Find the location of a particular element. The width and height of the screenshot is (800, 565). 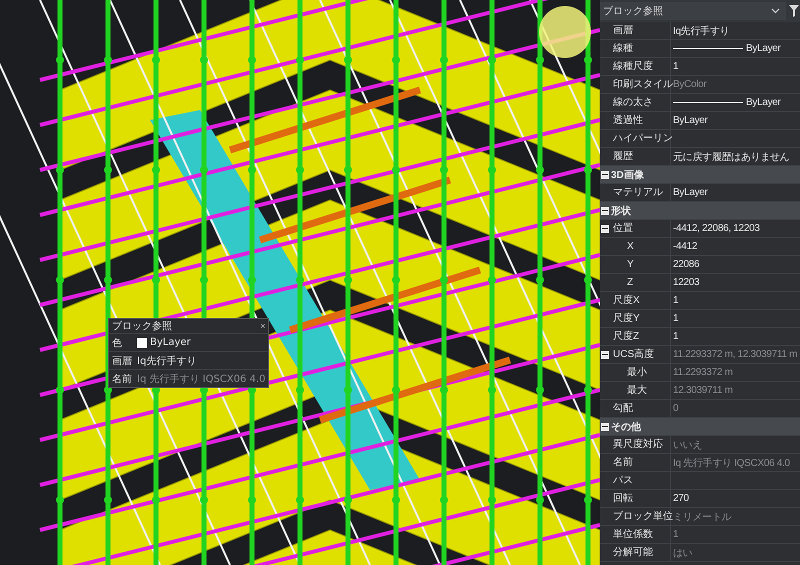

property-value: 元に戻す履歴はありません is located at coordinates (731, 157).